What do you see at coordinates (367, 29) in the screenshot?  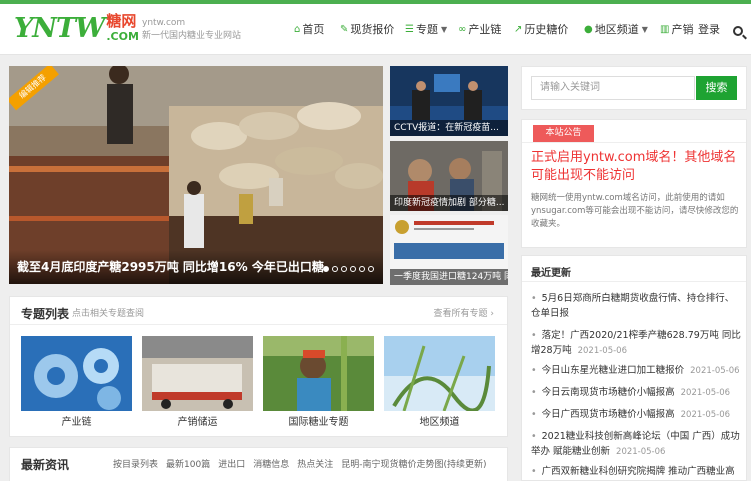 I see `nav-spot-price: ✎ 现货报价` at bounding box center [367, 29].